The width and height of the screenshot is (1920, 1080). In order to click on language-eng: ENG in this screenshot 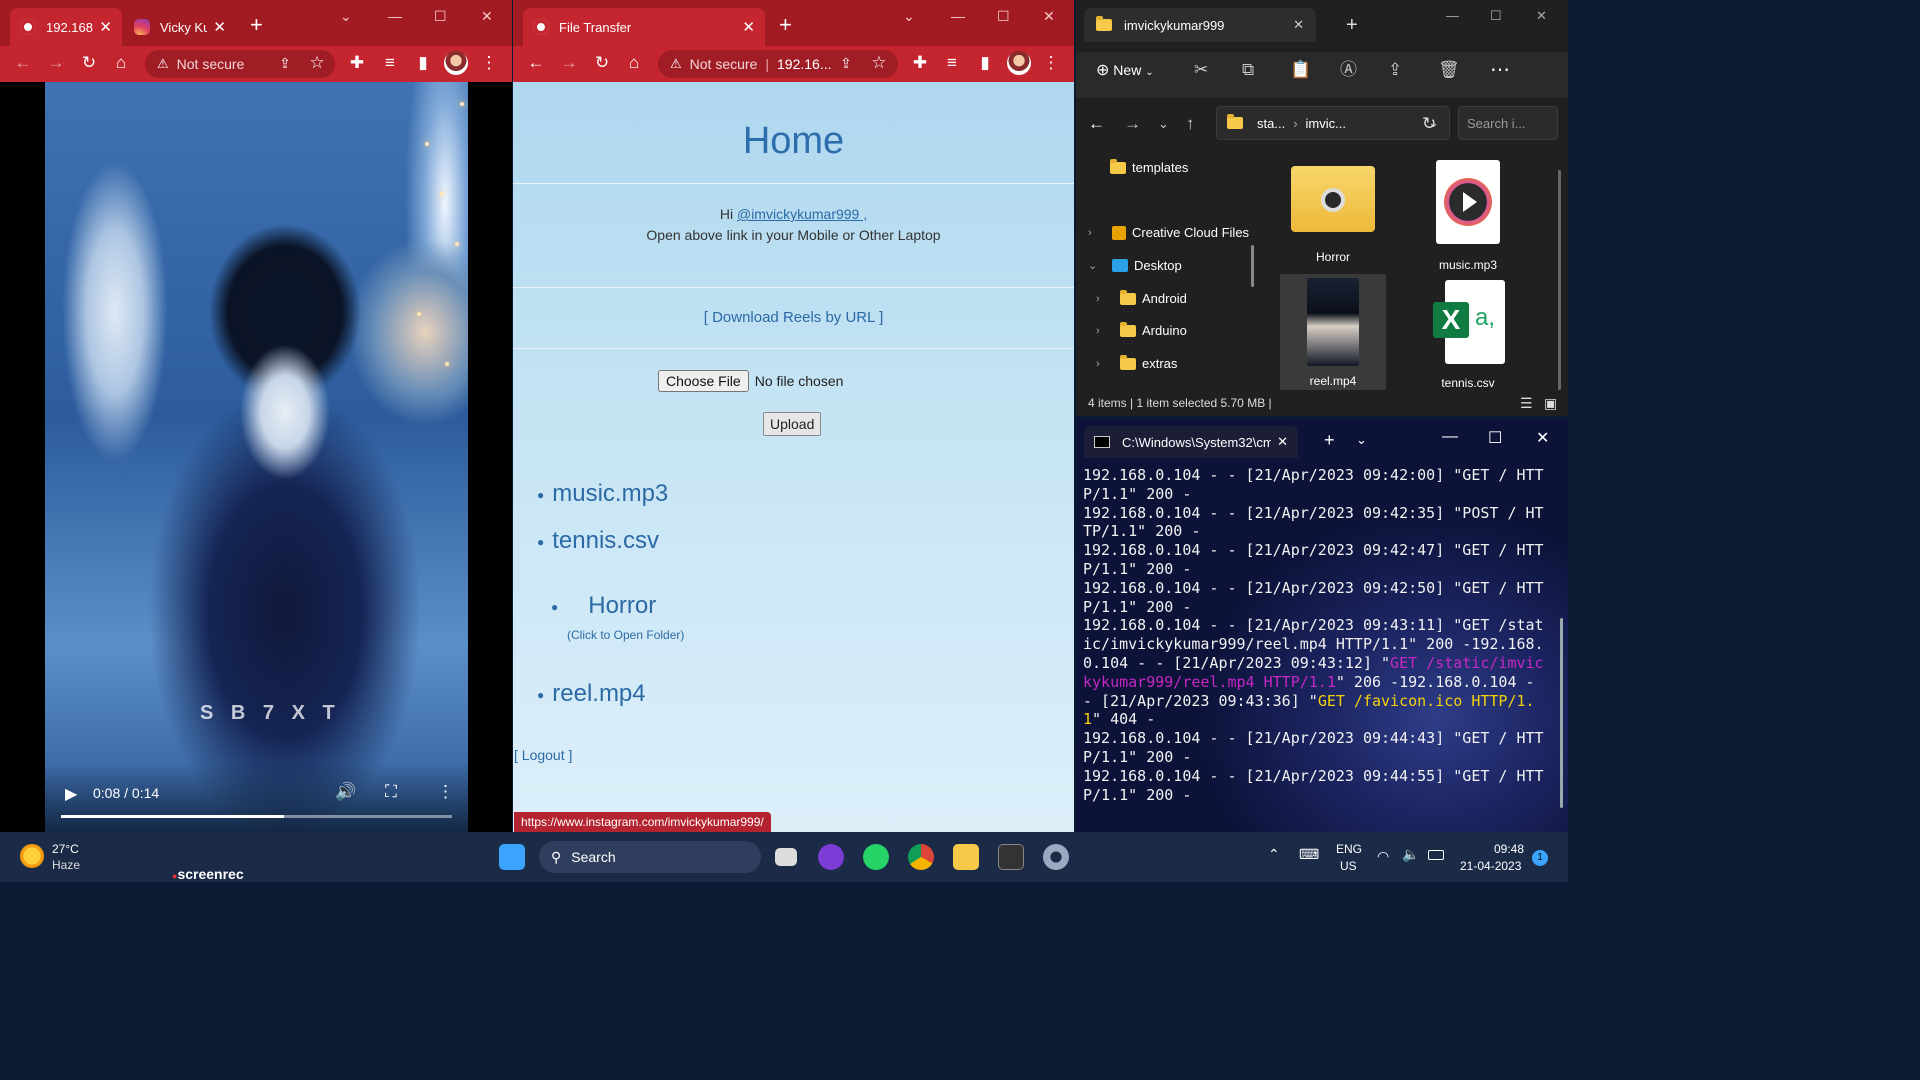, I will do `click(1349, 849)`.